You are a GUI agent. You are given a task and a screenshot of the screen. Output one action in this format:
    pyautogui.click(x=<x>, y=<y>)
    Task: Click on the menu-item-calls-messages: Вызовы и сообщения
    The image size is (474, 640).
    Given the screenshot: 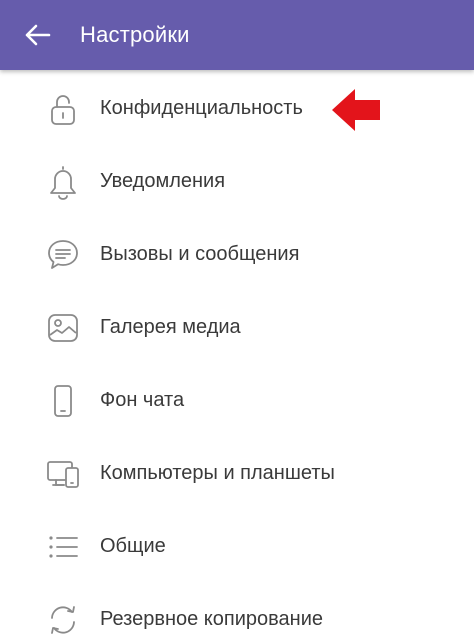 What is the action you would take?
    pyautogui.click(x=237, y=254)
    